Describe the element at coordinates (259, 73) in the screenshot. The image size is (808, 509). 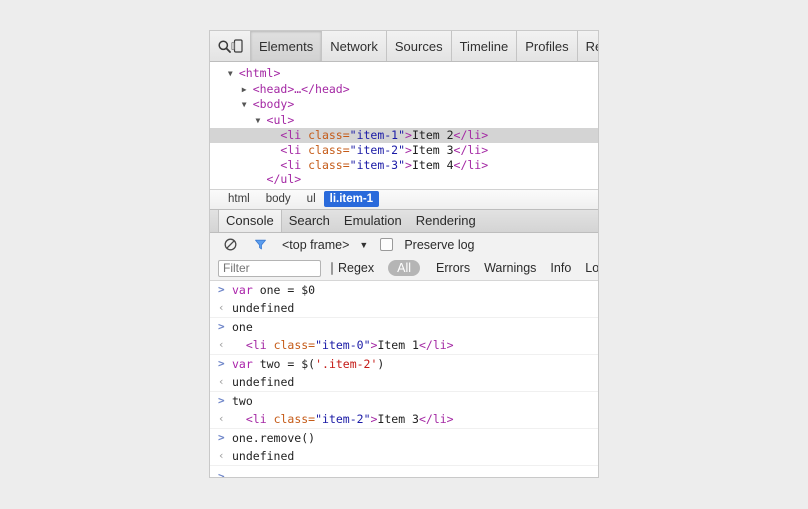
I see `dom-token-tag: <html>` at that location.